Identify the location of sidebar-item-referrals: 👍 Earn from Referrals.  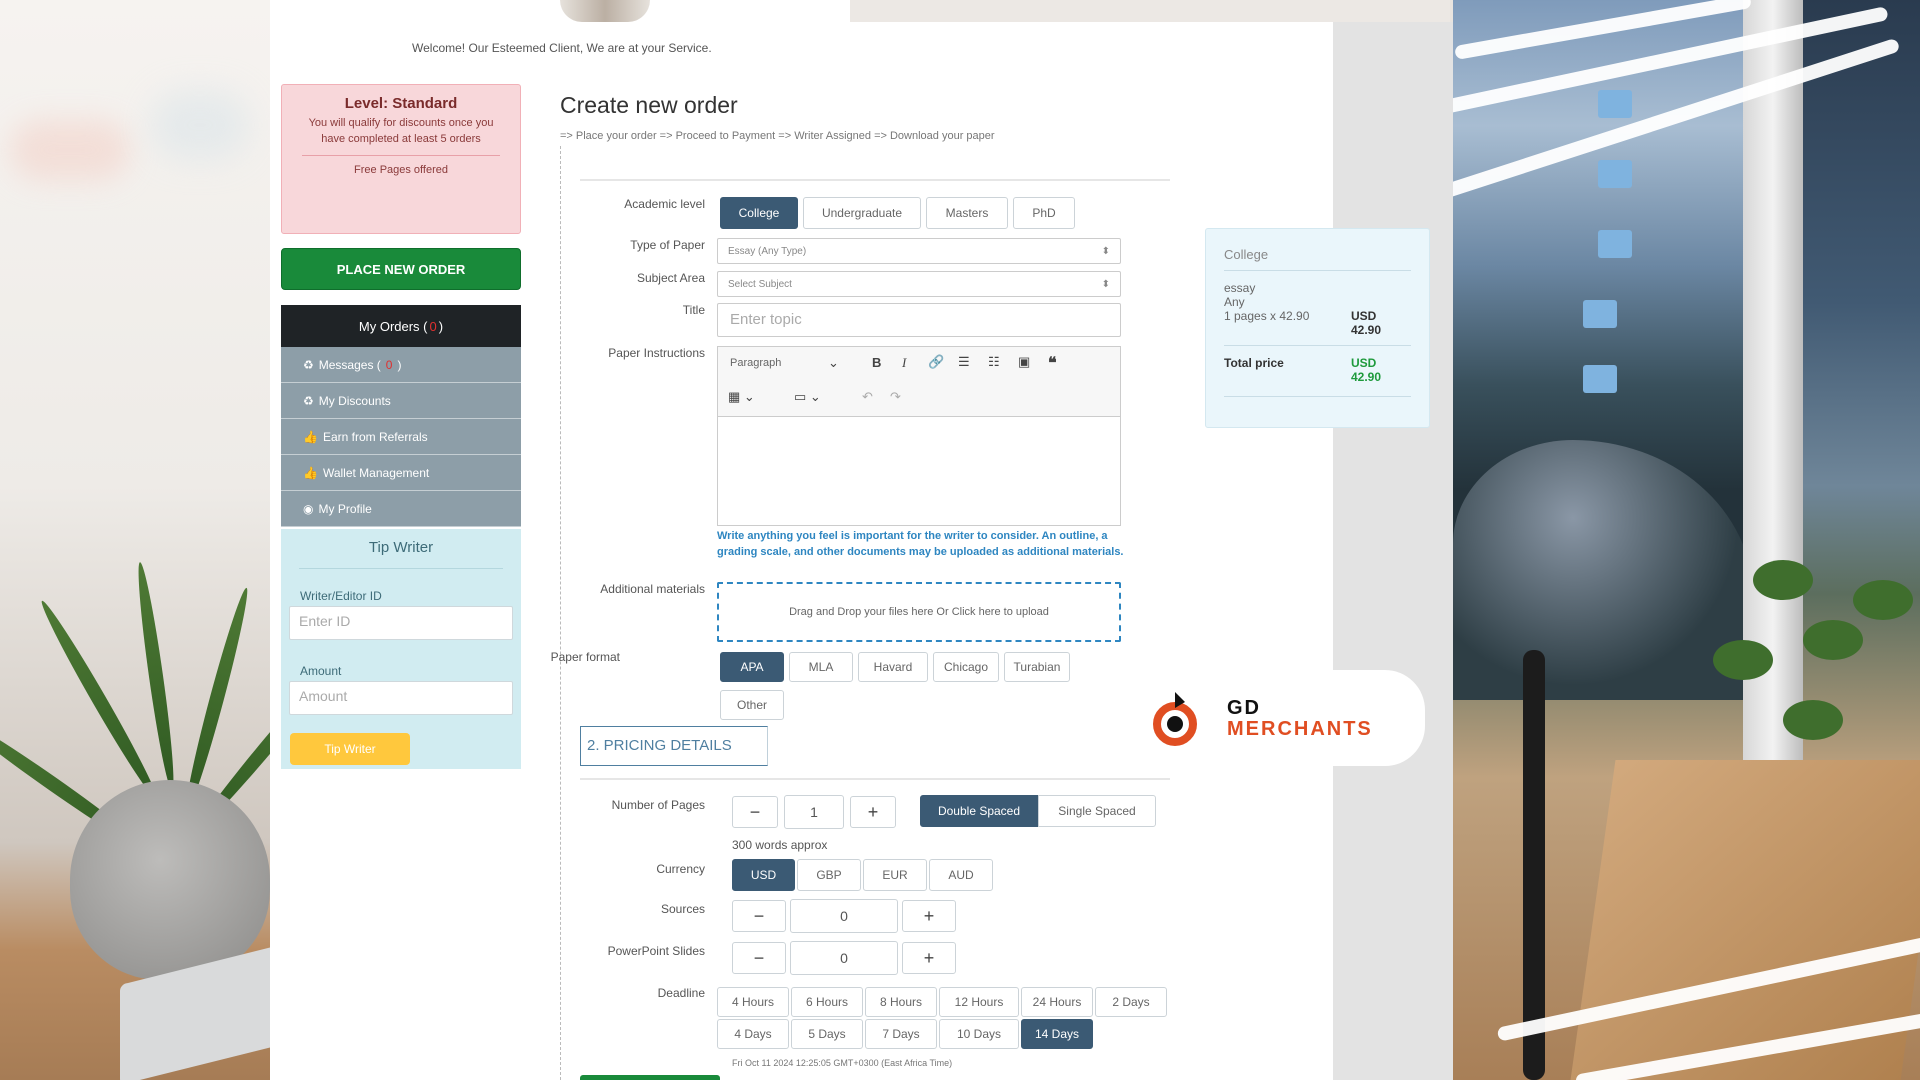
(401, 437).